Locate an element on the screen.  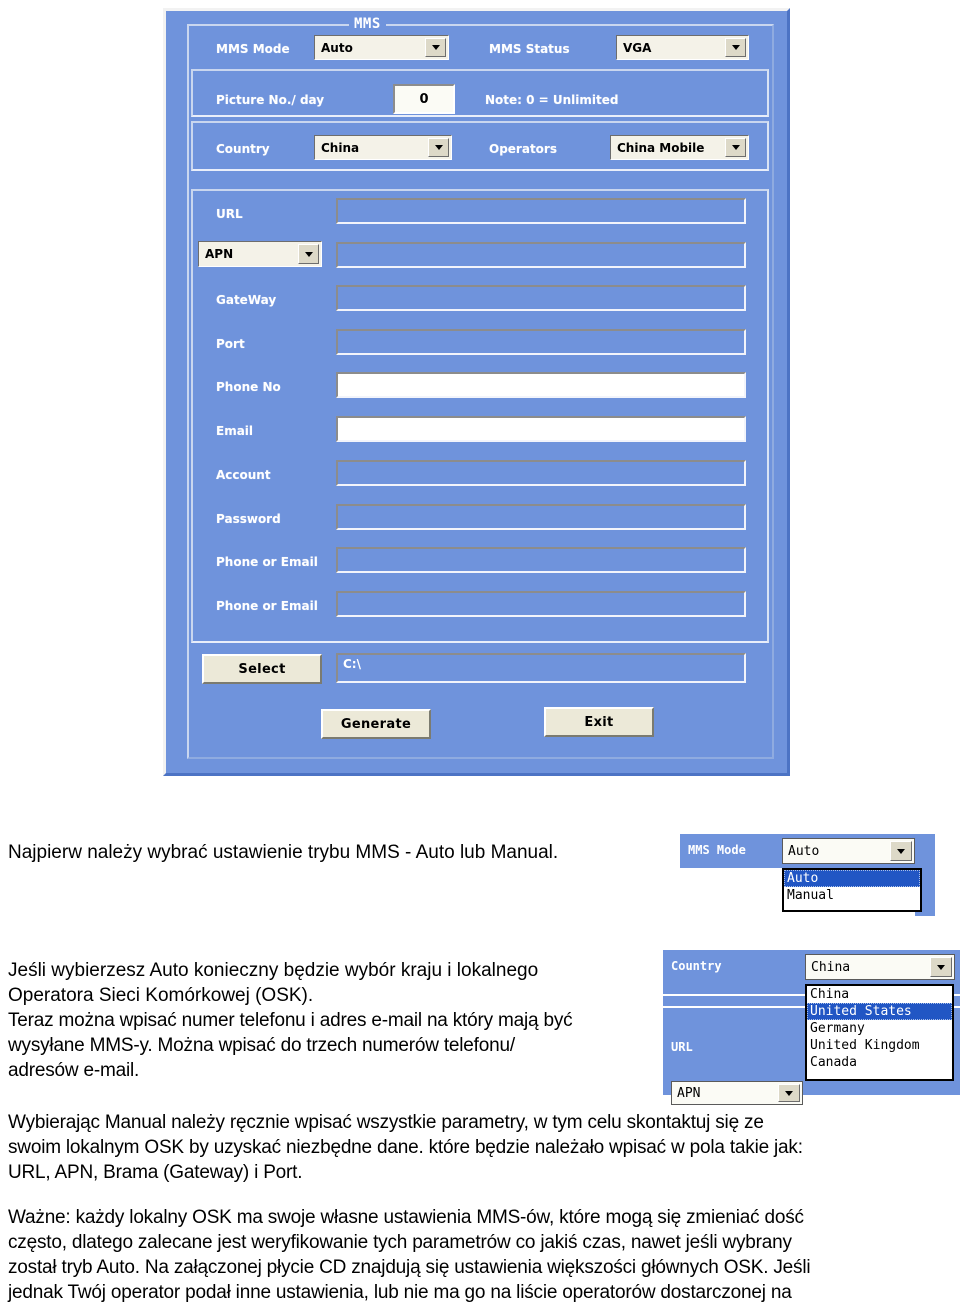
port-label: Port is located at coordinates (230, 344).